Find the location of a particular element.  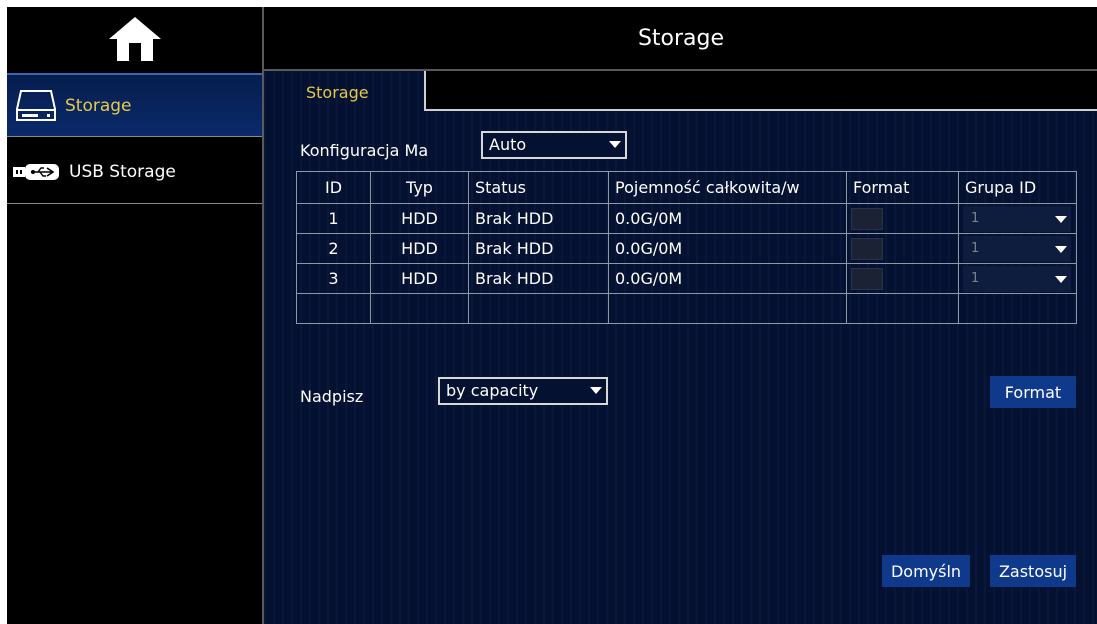

table-row: 3 HDD Brak HDD 0.0G/0M 1 is located at coordinates (686, 278).